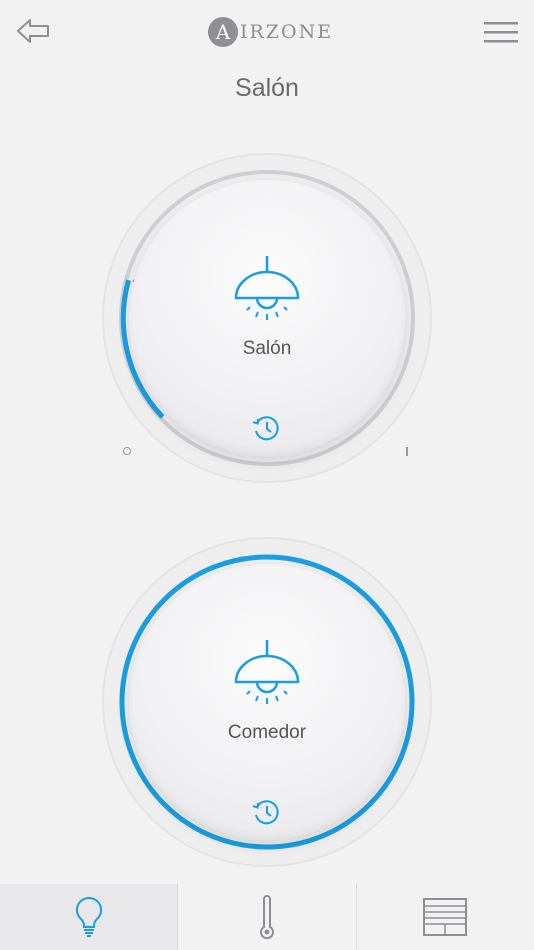 The height and width of the screenshot is (950, 534). I want to click on hamburger-menu-icon, so click(501, 32).